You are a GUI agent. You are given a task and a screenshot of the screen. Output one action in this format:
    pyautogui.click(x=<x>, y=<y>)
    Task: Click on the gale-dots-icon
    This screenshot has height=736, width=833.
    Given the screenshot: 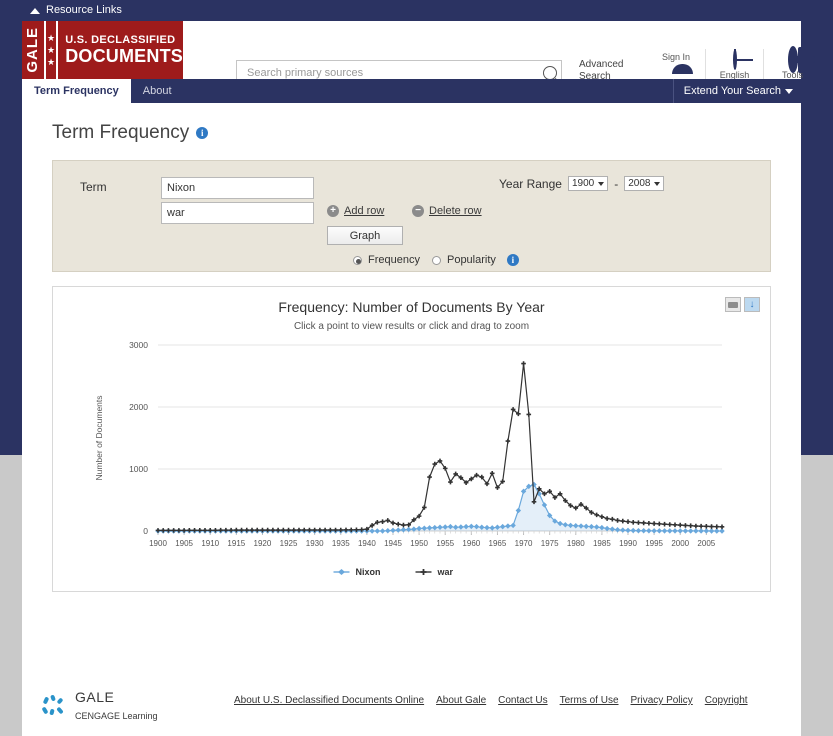 What is the action you would take?
    pyautogui.click(x=54, y=706)
    